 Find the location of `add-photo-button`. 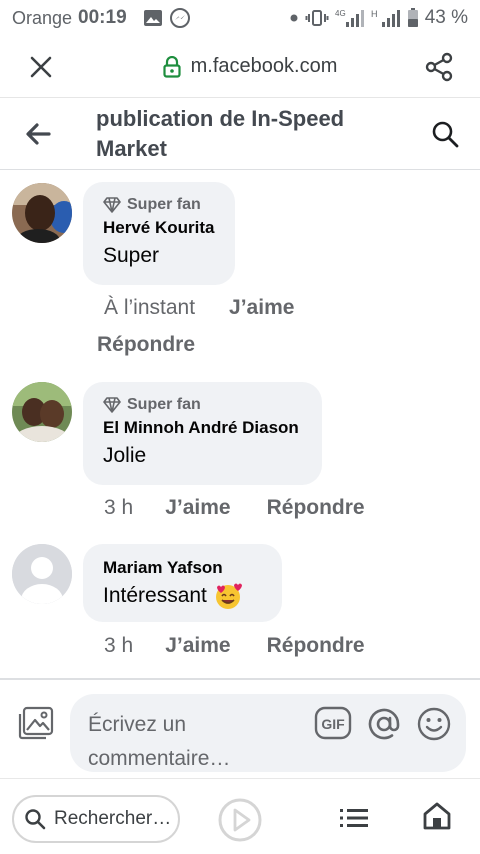

add-photo-button is located at coordinates (36, 725).